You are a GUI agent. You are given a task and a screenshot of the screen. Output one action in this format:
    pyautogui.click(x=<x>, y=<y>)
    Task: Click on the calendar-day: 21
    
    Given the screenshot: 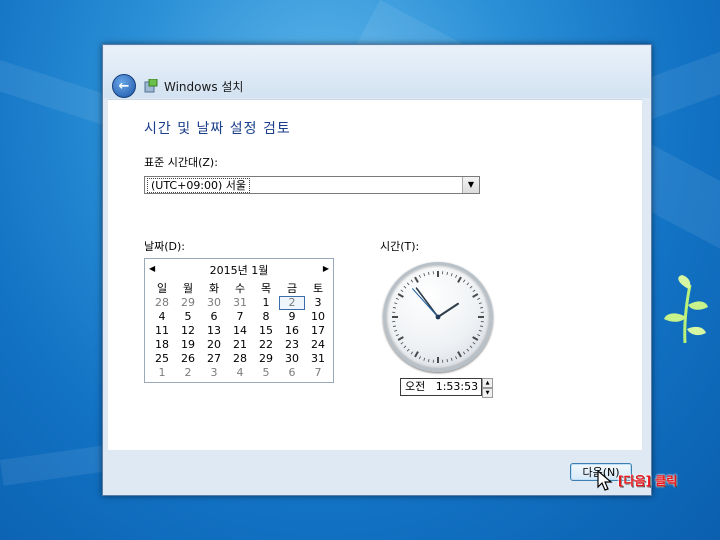 What is the action you would take?
    pyautogui.click(x=240, y=345)
    